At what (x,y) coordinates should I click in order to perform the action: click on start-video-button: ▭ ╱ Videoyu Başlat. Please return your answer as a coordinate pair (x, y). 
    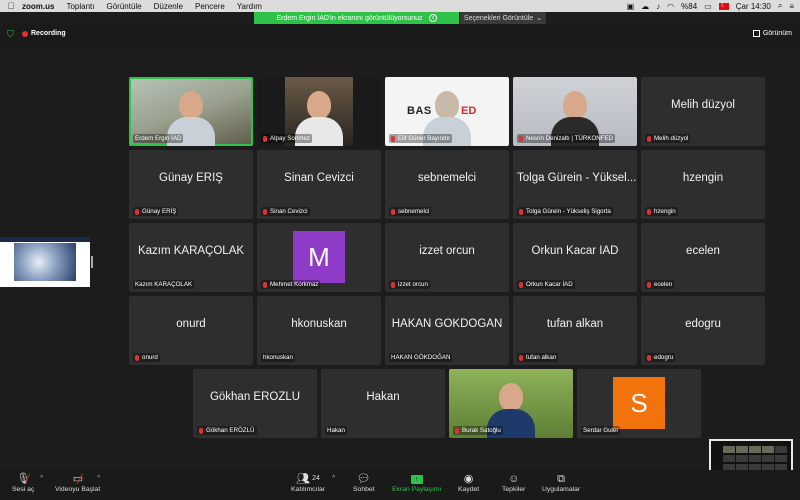
    Looking at the image, I should click on (77, 482).